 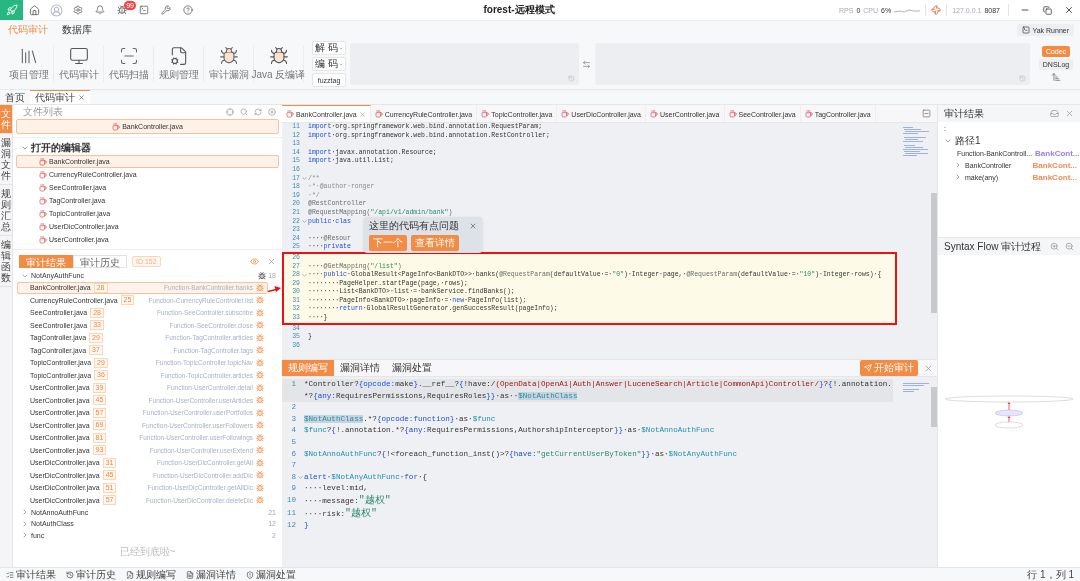 I want to click on cursor-position: 行 1，列 1, so click(x=1050, y=574).